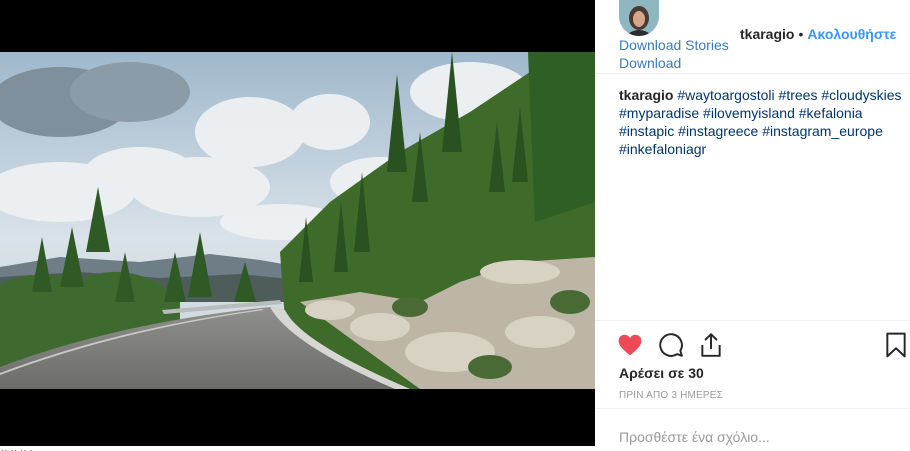 The image size is (910, 451). I want to click on profile-picture-icon, so click(639, 18).